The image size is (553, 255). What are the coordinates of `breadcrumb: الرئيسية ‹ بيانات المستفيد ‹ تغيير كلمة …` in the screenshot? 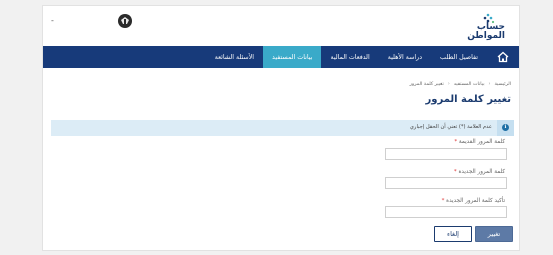 It's located at (460, 84).